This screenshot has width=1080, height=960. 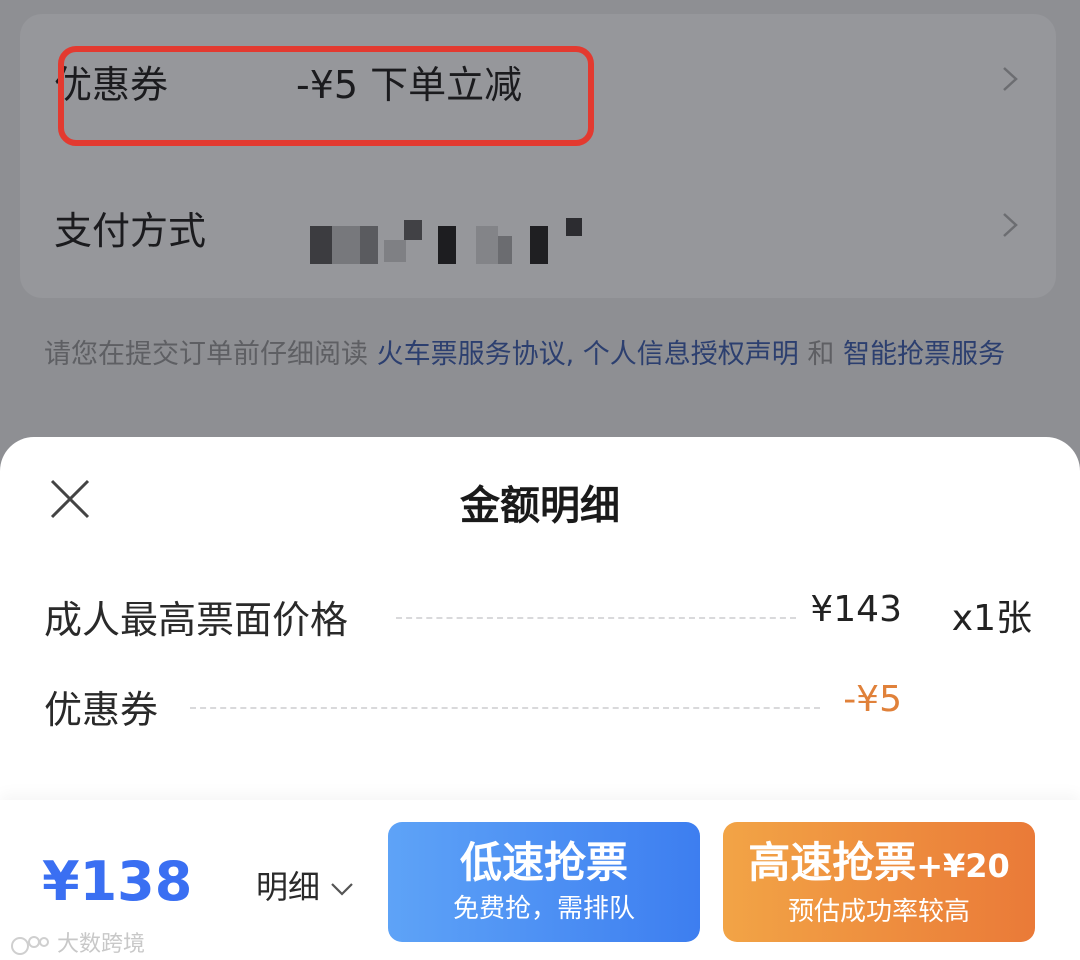 What do you see at coordinates (991, 618) in the screenshot?
I see `ticket-quantity: x1张` at bounding box center [991, 618].